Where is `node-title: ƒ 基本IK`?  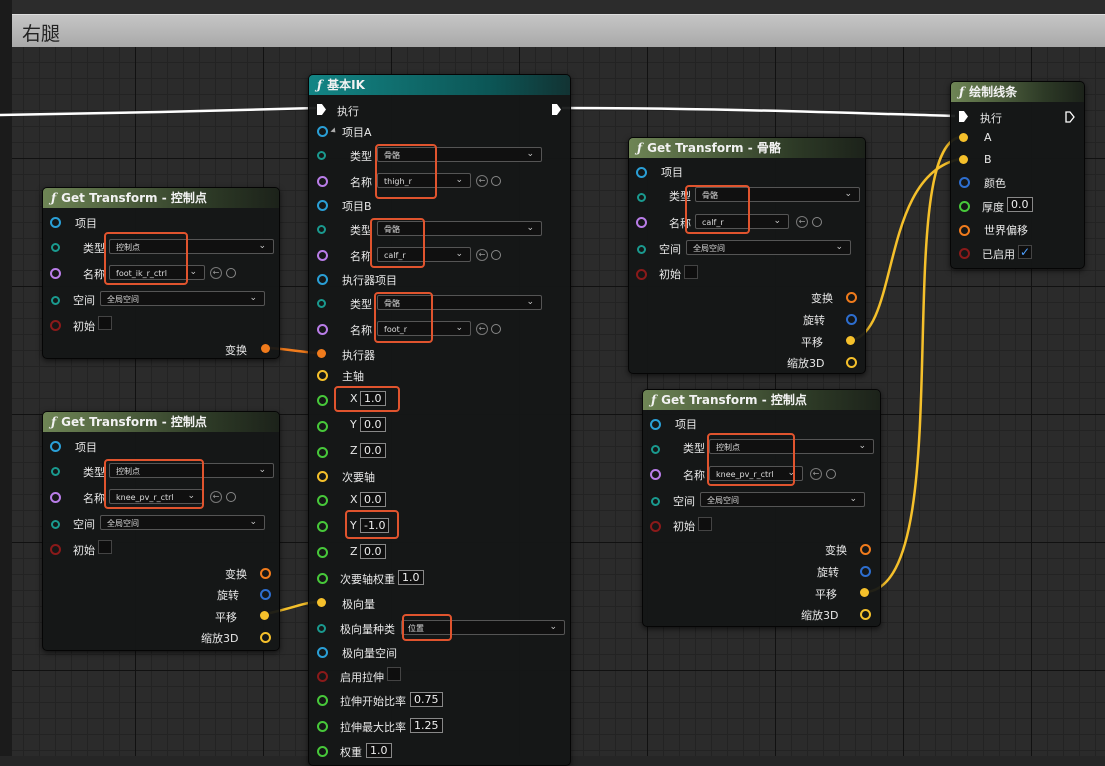
node-title: ƒ 基本IK is located at coordinates (439, 85).